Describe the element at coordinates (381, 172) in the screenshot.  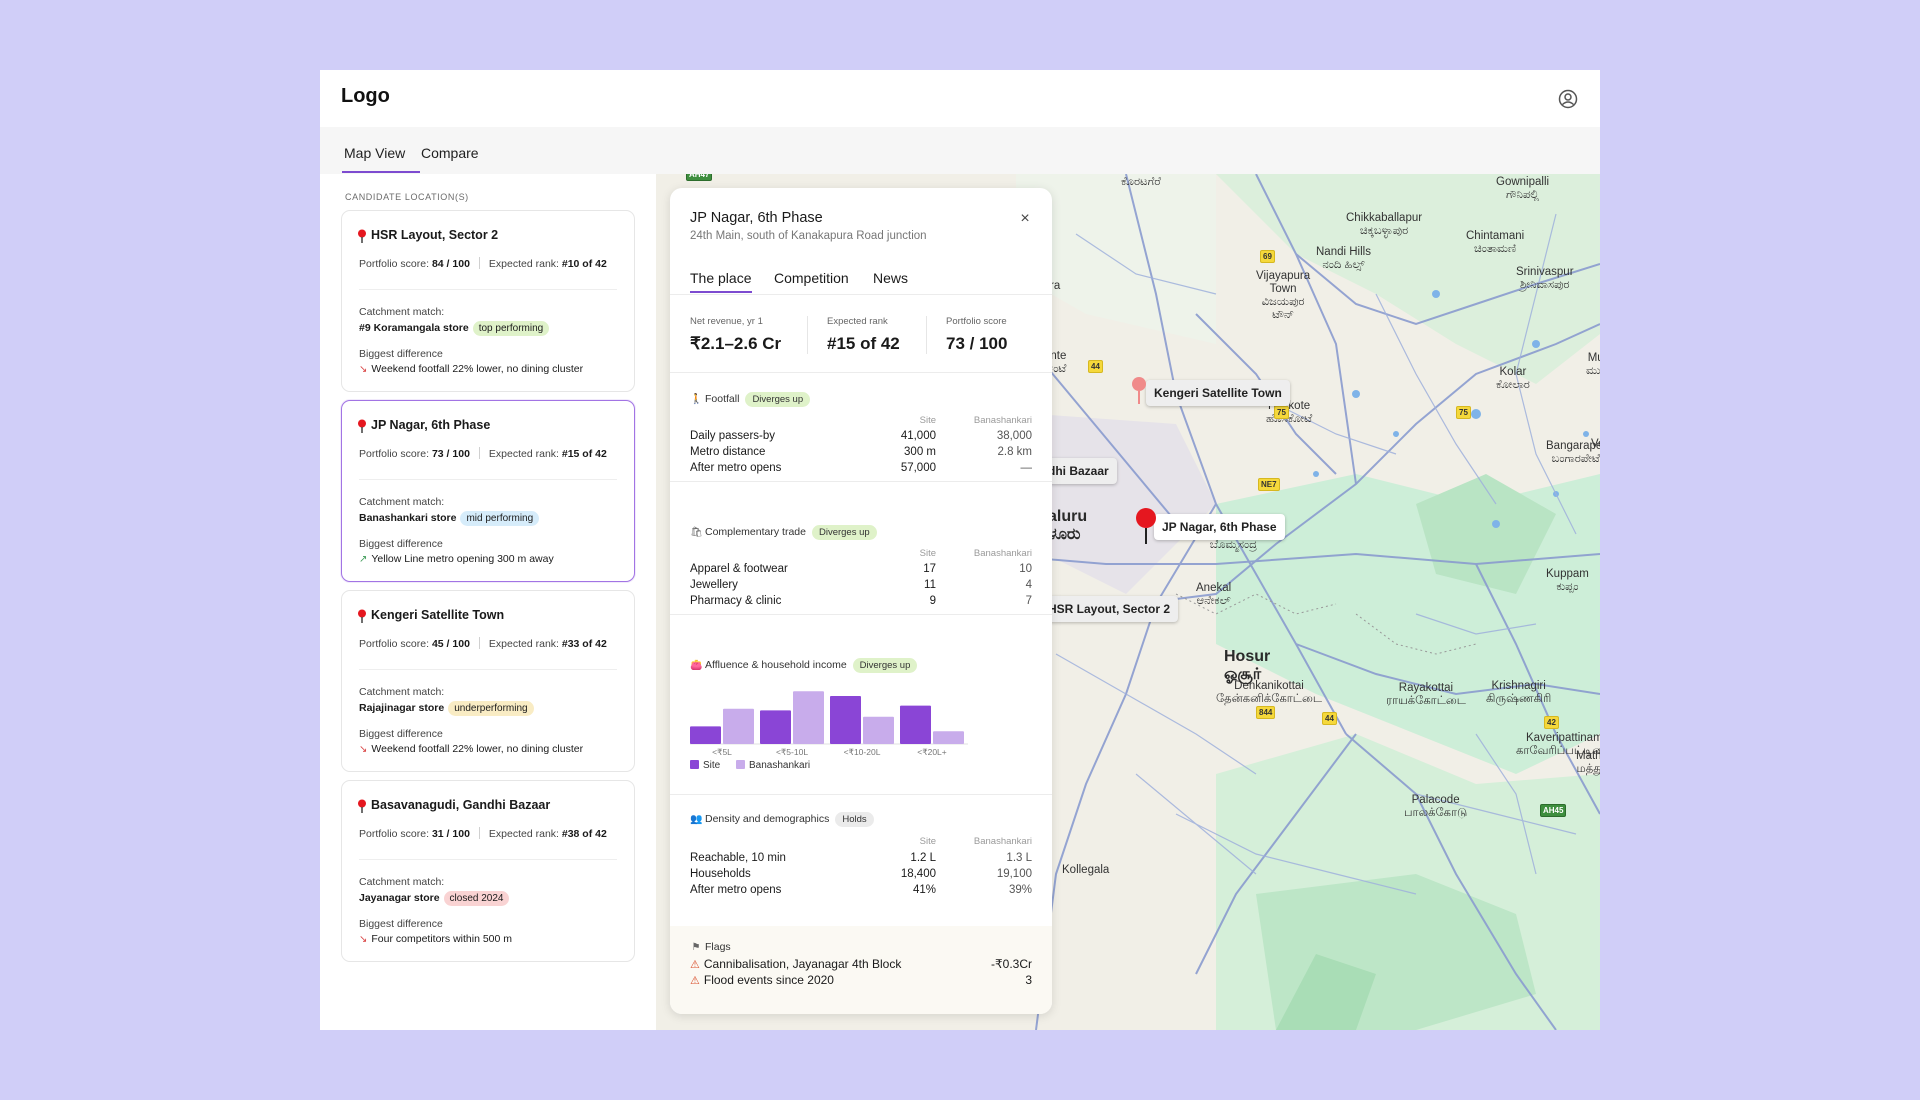
I see `active-tab-indicator` at that location.